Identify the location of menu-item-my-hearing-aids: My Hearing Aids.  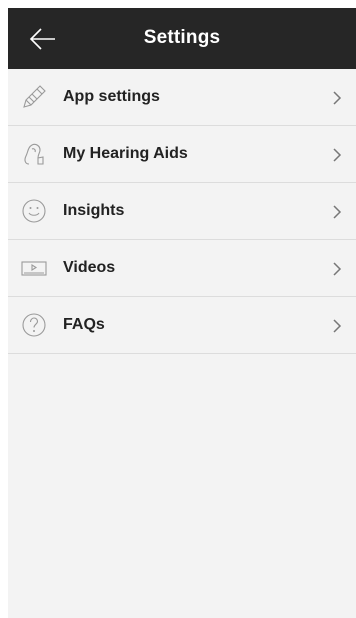
(182, 154).